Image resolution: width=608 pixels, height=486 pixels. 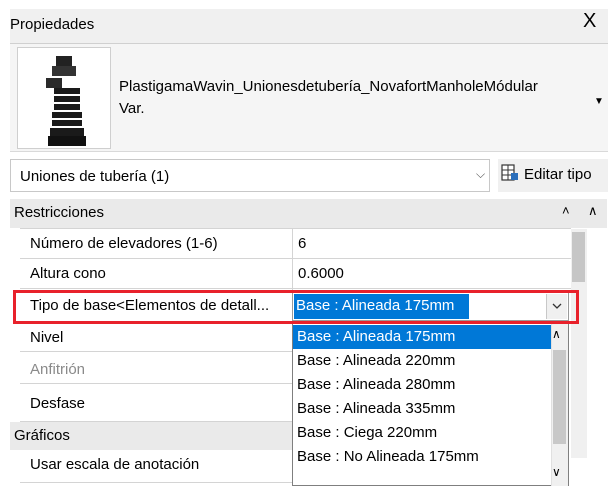 What do you see at coordinates (422, 433) in the screenshot?
I see `dropdown-option: Base : Ciega 220mm` at bounding box center [422, 433].